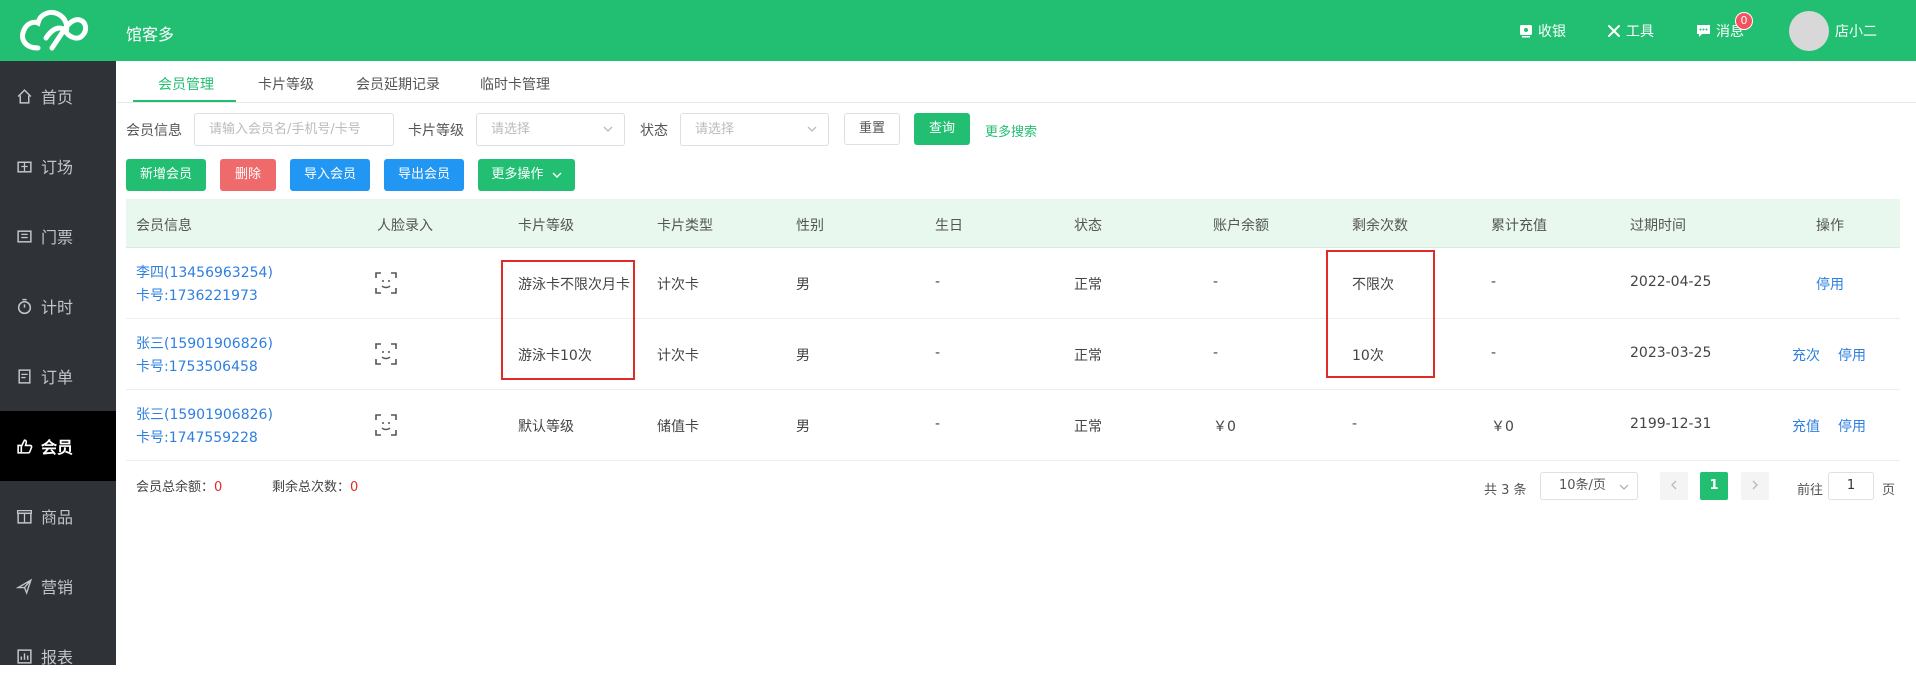  I want to click on logo-icon, so click(54, 30).